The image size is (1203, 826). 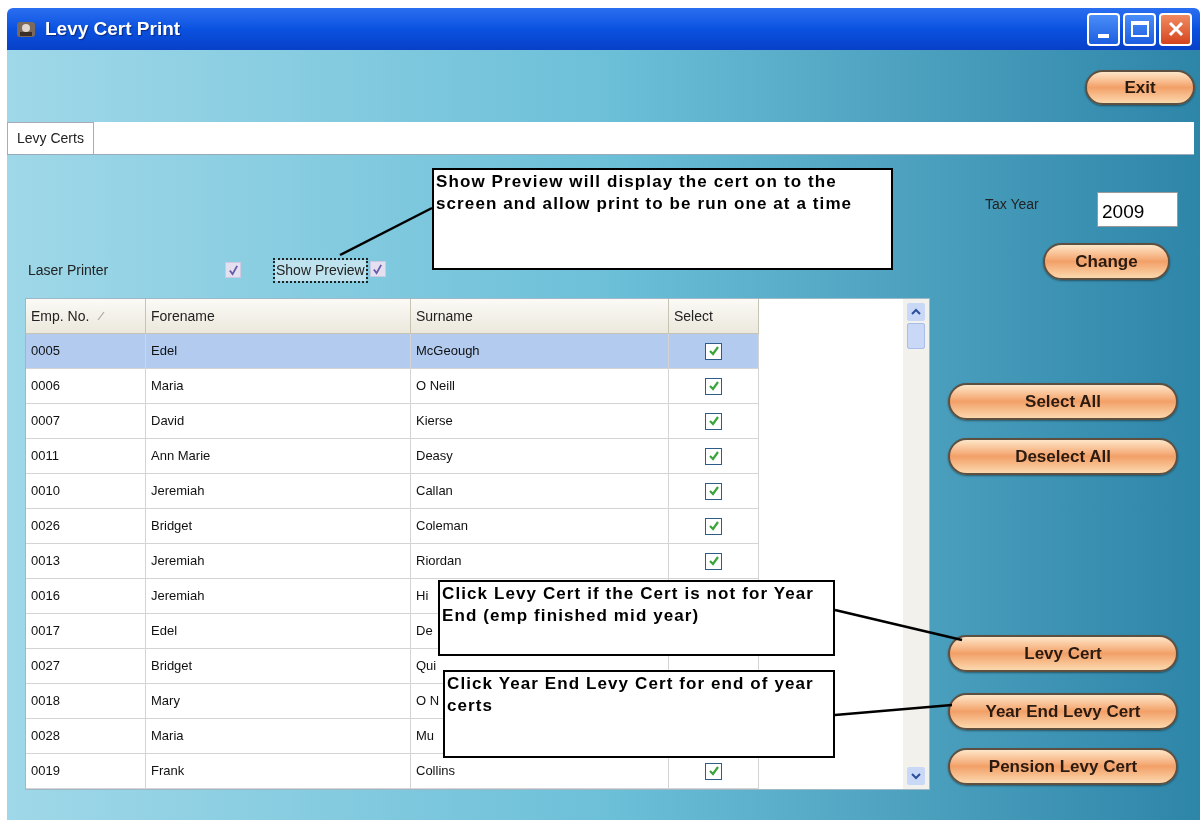 What do you see at coordinates (540, 316) in the screenshot?
I see `column-header: Surname` at bounding box center [540, 316].